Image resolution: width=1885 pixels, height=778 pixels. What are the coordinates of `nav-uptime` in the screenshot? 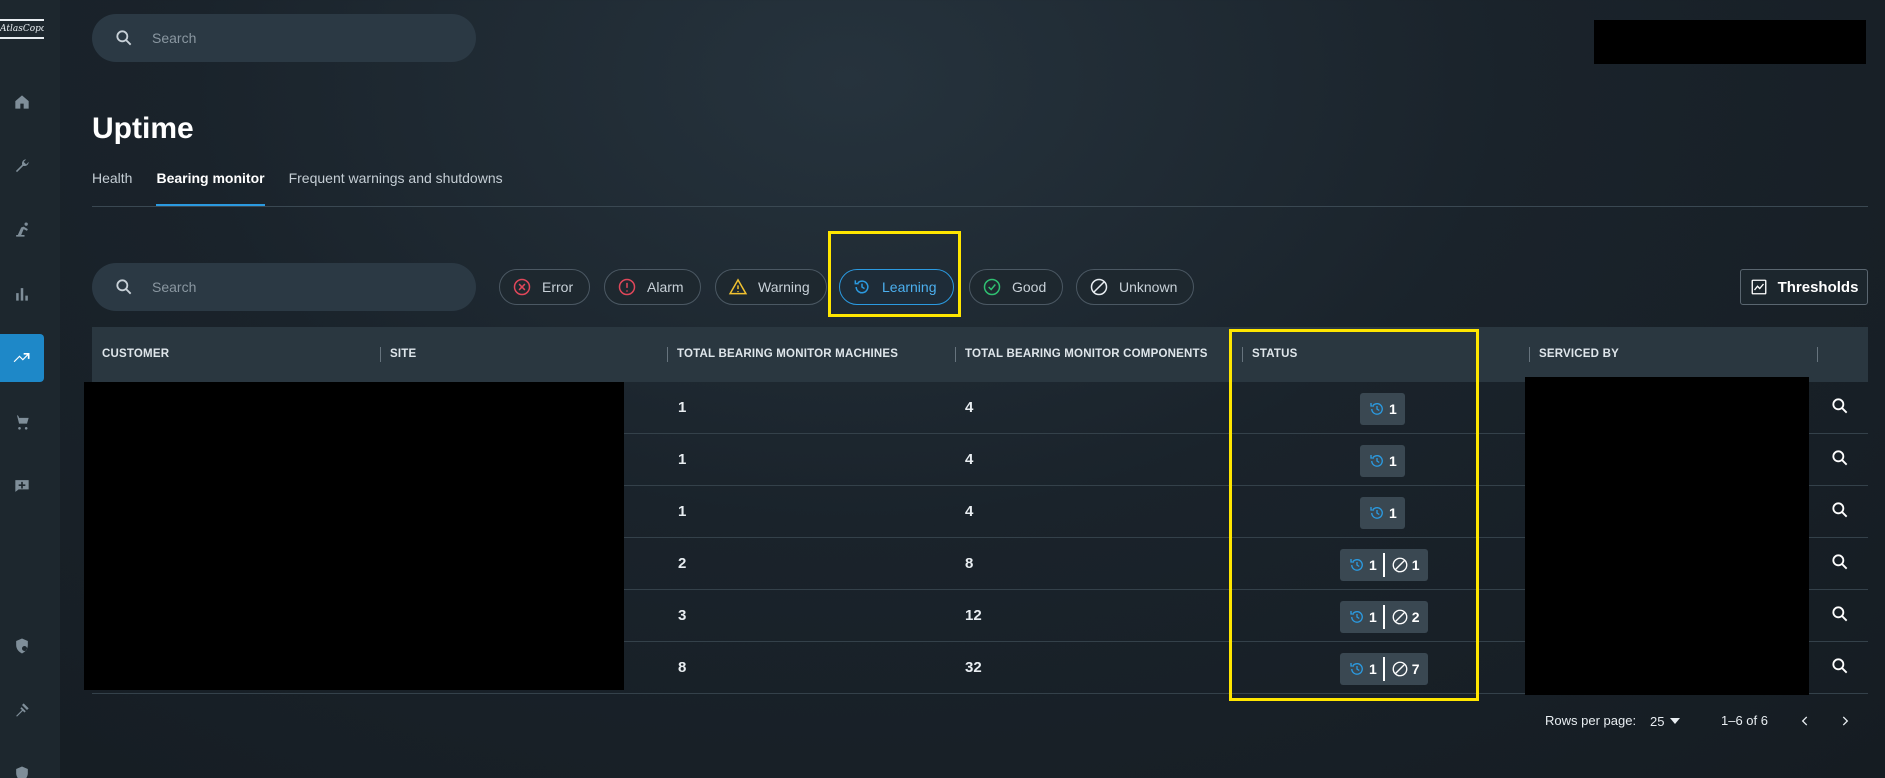 It's located at (22, 358).